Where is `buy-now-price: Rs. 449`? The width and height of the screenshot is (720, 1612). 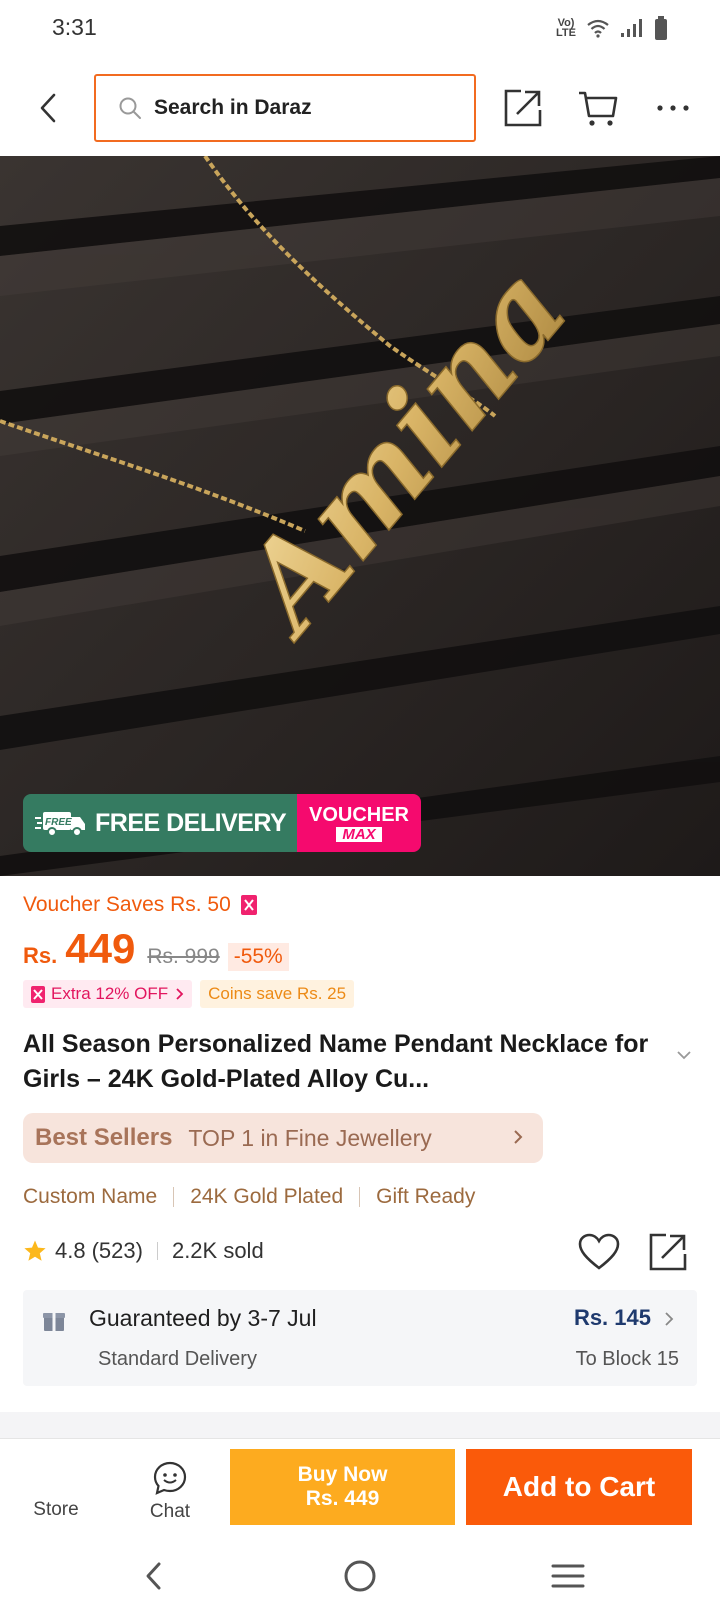
buy-now-price: Rs. 449 is located at coordinates (342, 1498).